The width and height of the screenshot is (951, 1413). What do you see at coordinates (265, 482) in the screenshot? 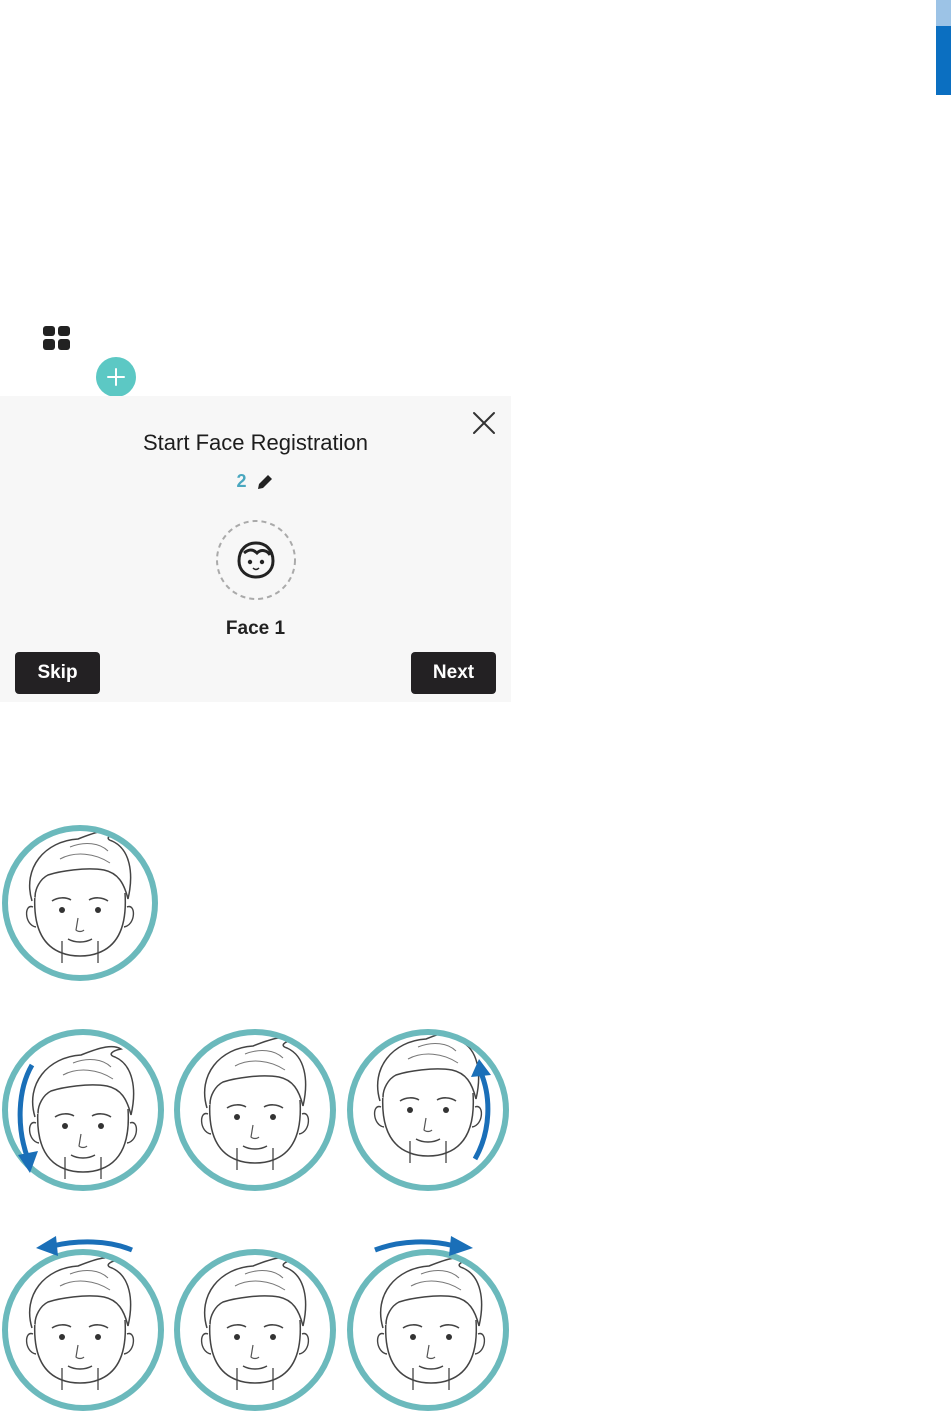
I see `pencil-icon` at bounding box center [265, 482].